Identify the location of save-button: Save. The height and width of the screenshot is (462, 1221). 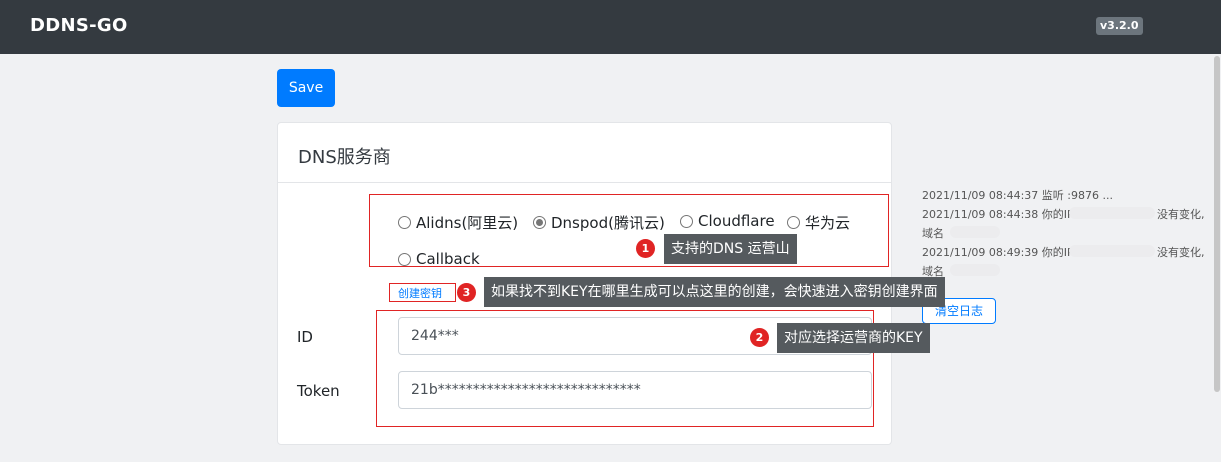
(306, 88).